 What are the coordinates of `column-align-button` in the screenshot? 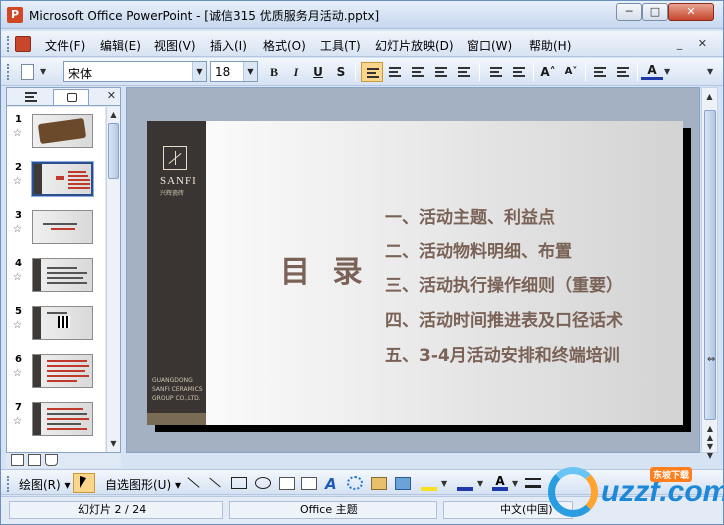 It's located at (464, 72).